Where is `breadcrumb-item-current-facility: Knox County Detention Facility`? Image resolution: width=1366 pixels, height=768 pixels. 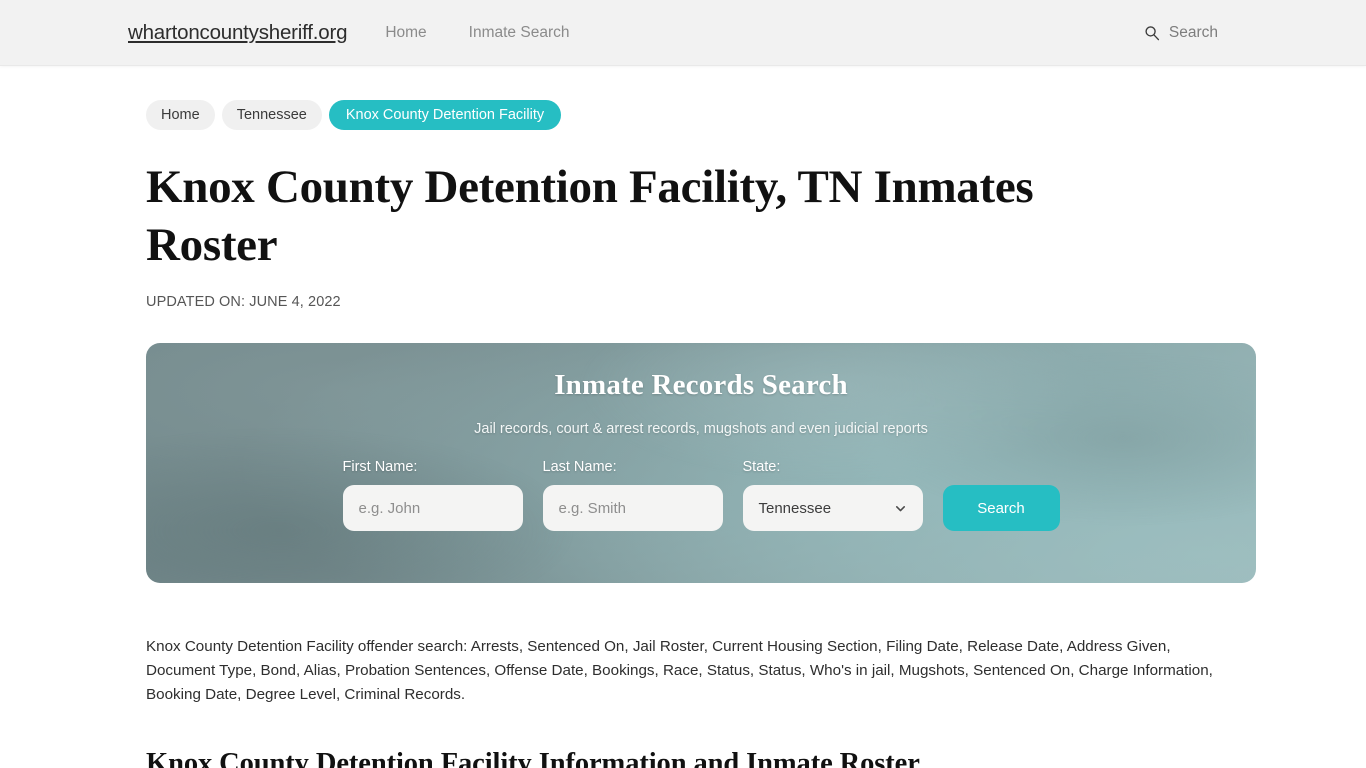 breadcrumb-item-current-facility: Knox County Detention Facility is located at coordinates (445, 115).